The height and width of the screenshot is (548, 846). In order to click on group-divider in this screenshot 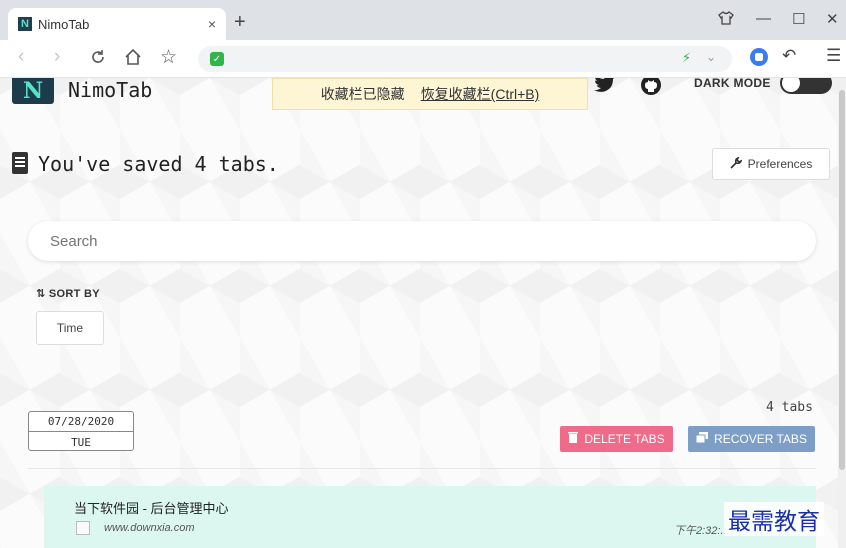, I will do `click(422, 468)`.